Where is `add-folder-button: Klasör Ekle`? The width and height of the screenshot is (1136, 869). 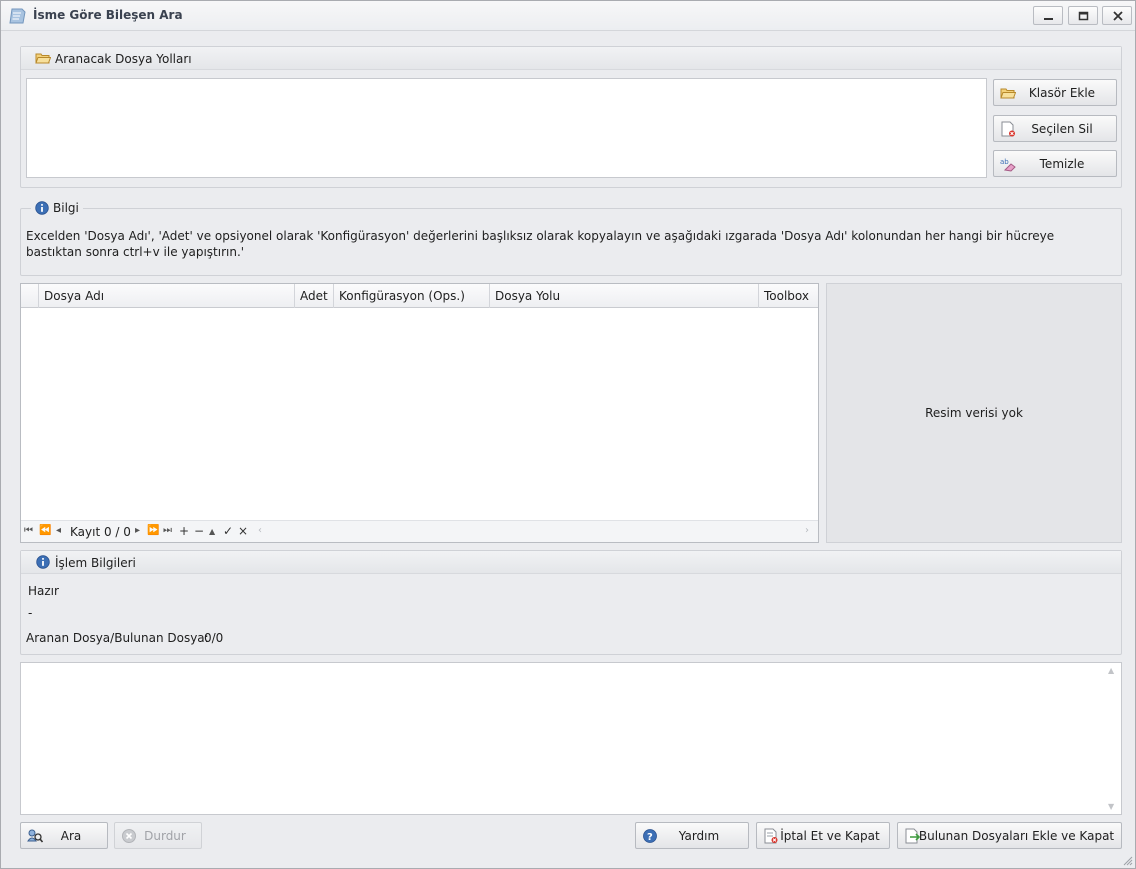
add-folder-button: Klasör Ekle is located at coordinates (1055, 92).